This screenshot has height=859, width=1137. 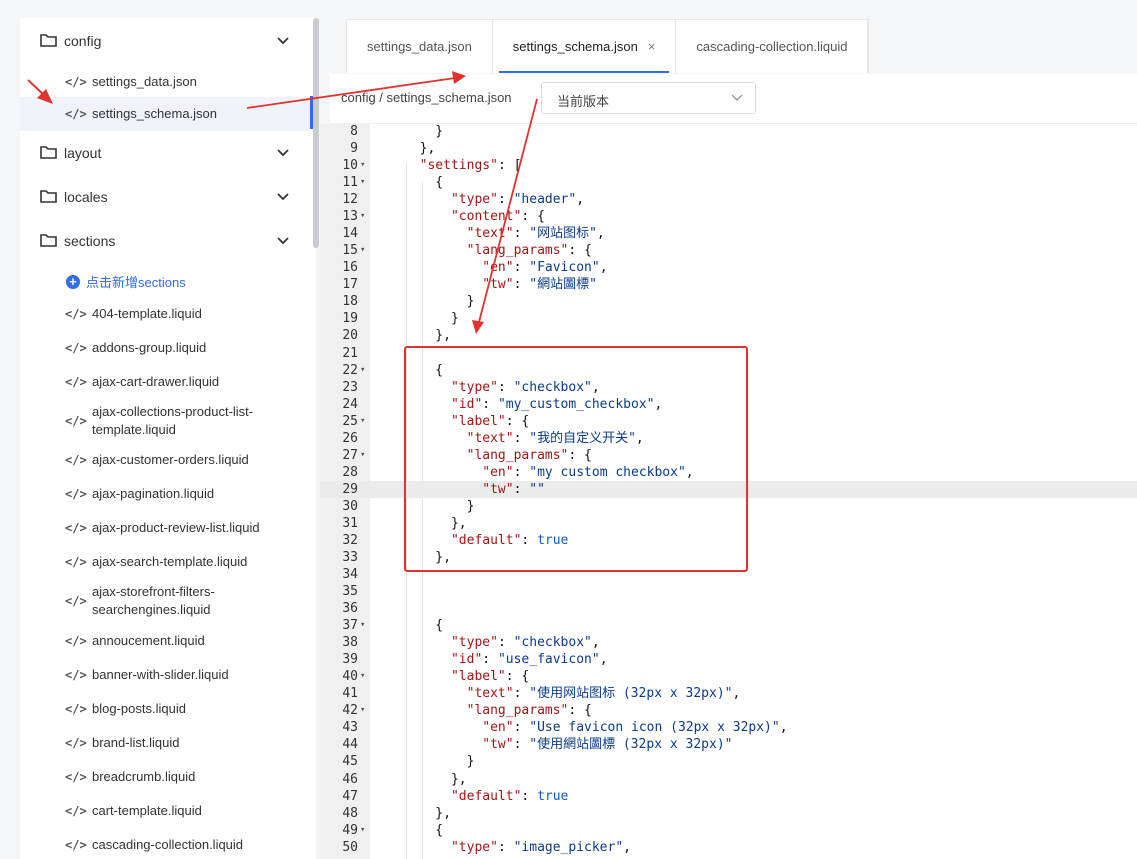 What do you see at coordinates (545, 267) in the screenshot?
I see `code-text: "en": "Favicon",` at bounding box center [545, 267].